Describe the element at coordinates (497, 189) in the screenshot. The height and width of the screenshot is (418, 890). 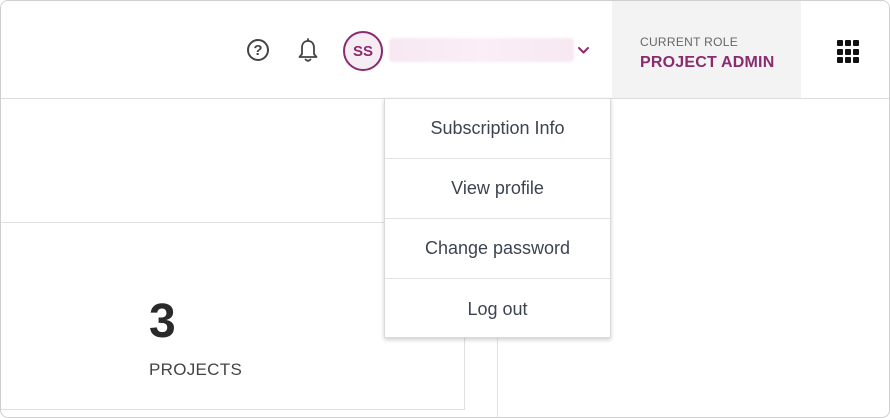
I see `menu-item-view-profile: View profile` at that location.